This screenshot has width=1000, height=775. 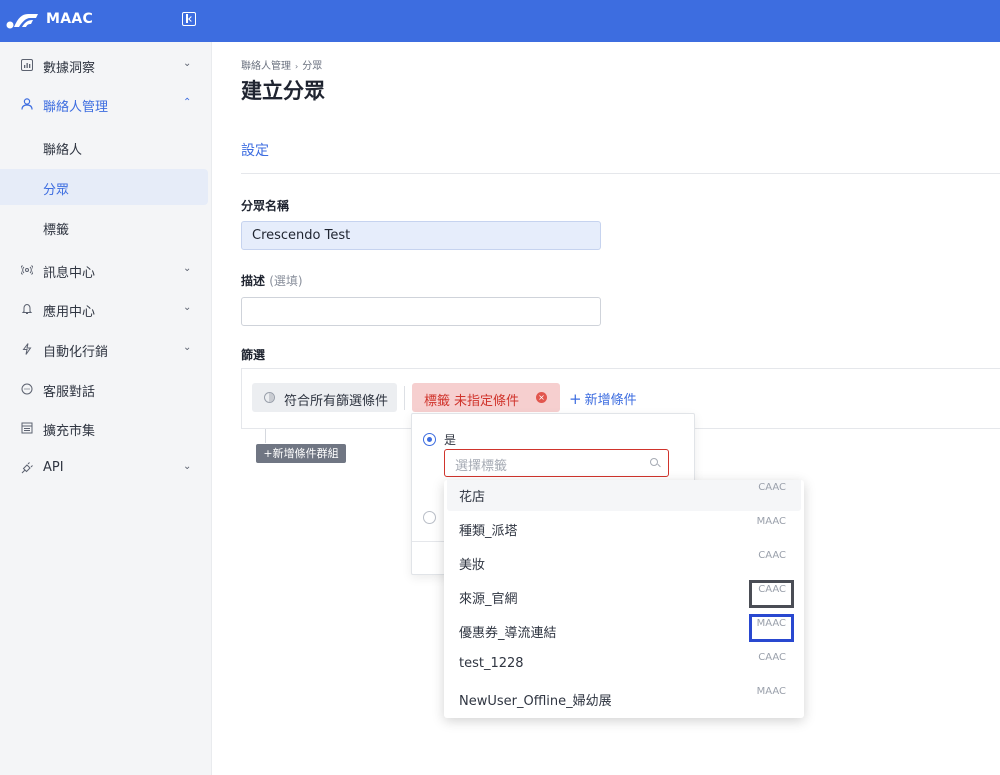 What do you see at coordinates (27, 468) in the screenshot?
I see `plug-icon` at bounding box center [27, 468].